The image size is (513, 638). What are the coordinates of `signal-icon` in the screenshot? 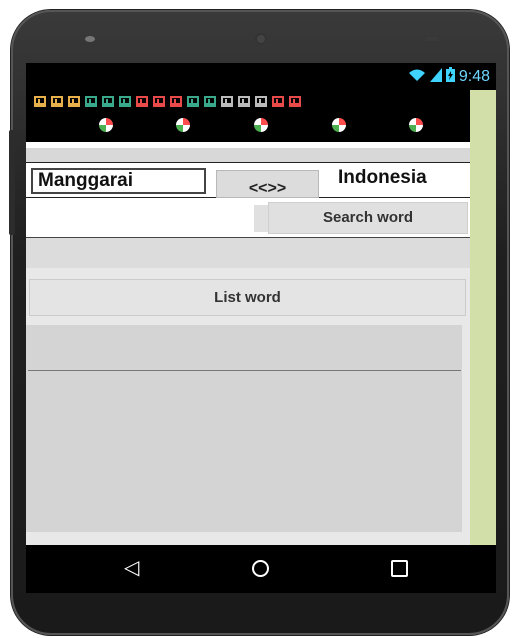 It's located at (435, 77).